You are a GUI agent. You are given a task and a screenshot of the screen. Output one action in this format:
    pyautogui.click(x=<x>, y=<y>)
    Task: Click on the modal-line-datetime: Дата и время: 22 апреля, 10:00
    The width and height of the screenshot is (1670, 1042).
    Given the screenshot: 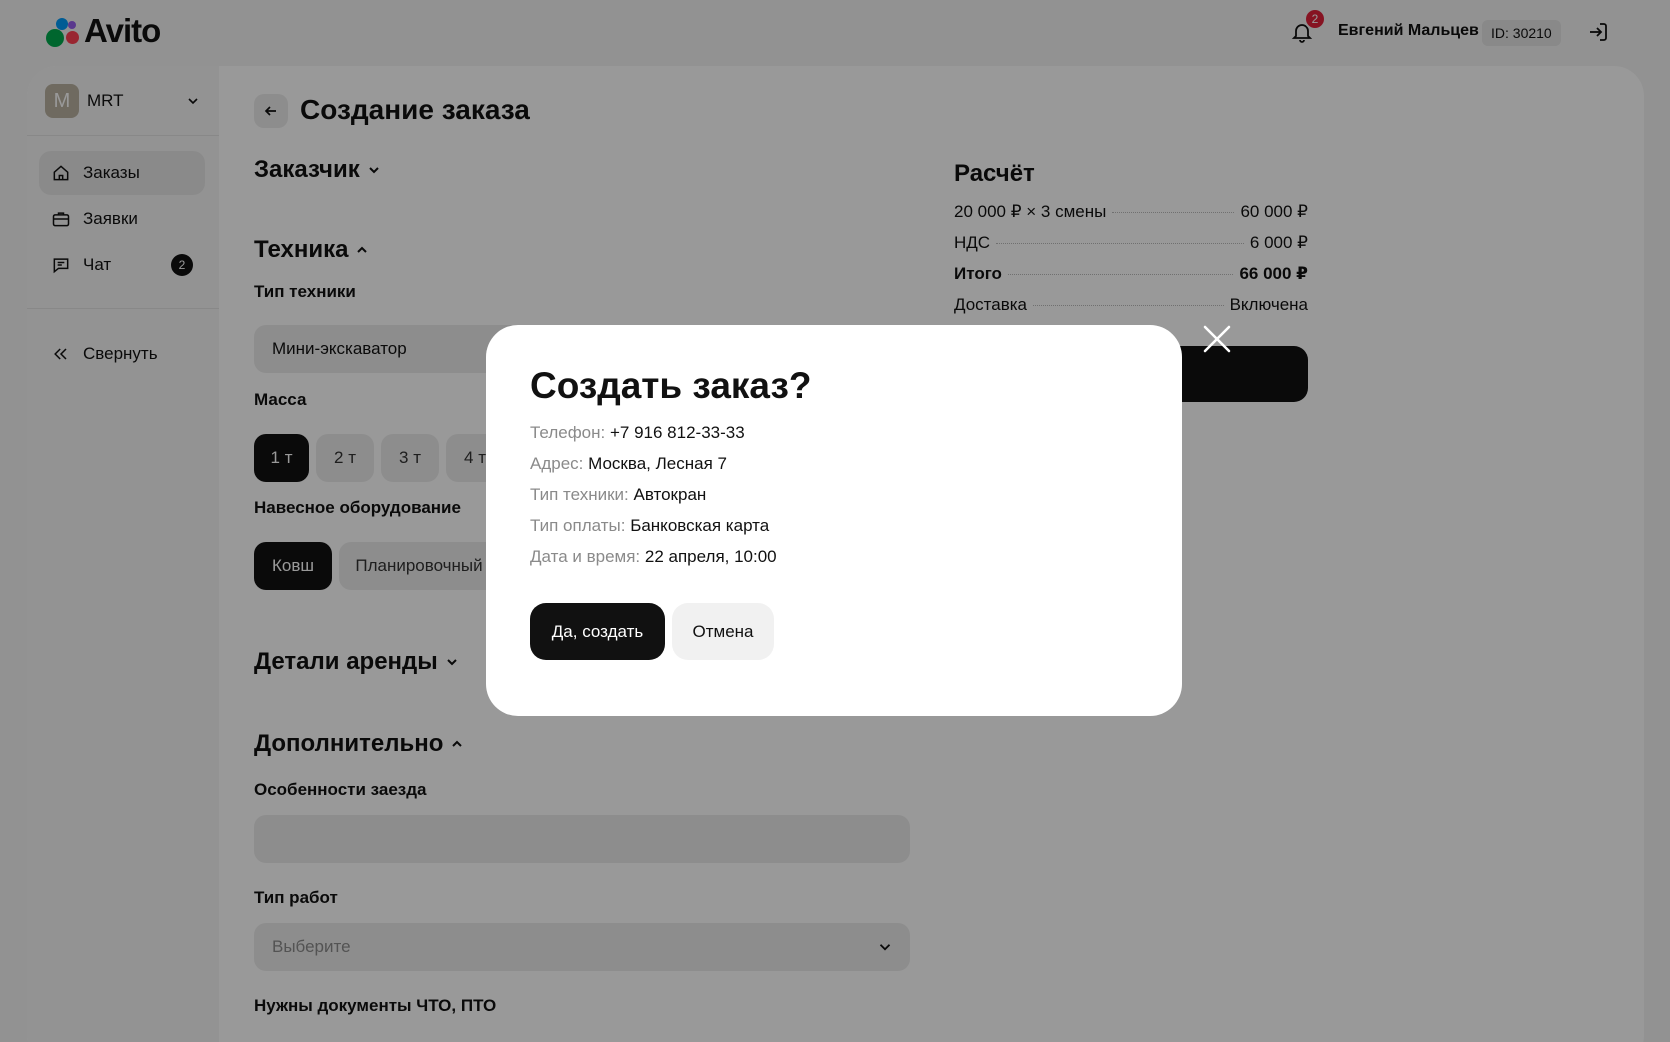 What is the action you would take?
    pyautogui.click(x=653, y=557)
    